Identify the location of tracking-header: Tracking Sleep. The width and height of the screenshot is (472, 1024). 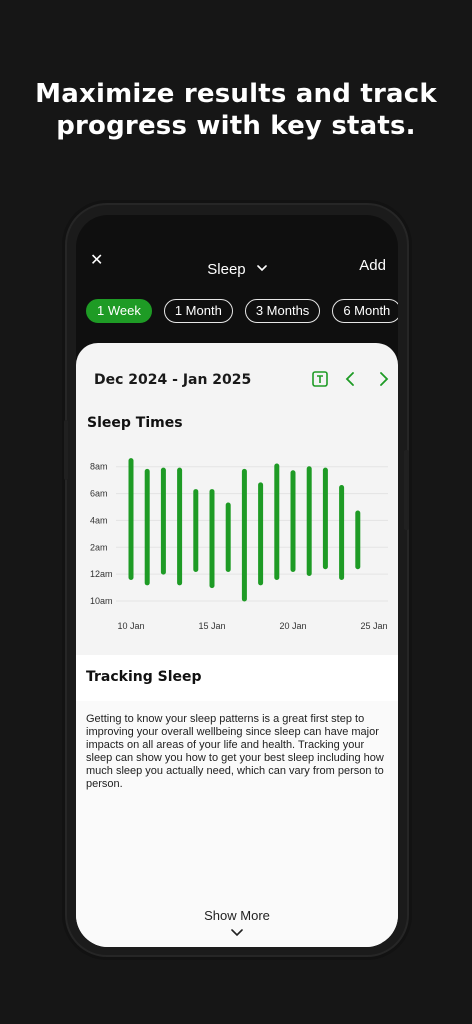
(237, 678).